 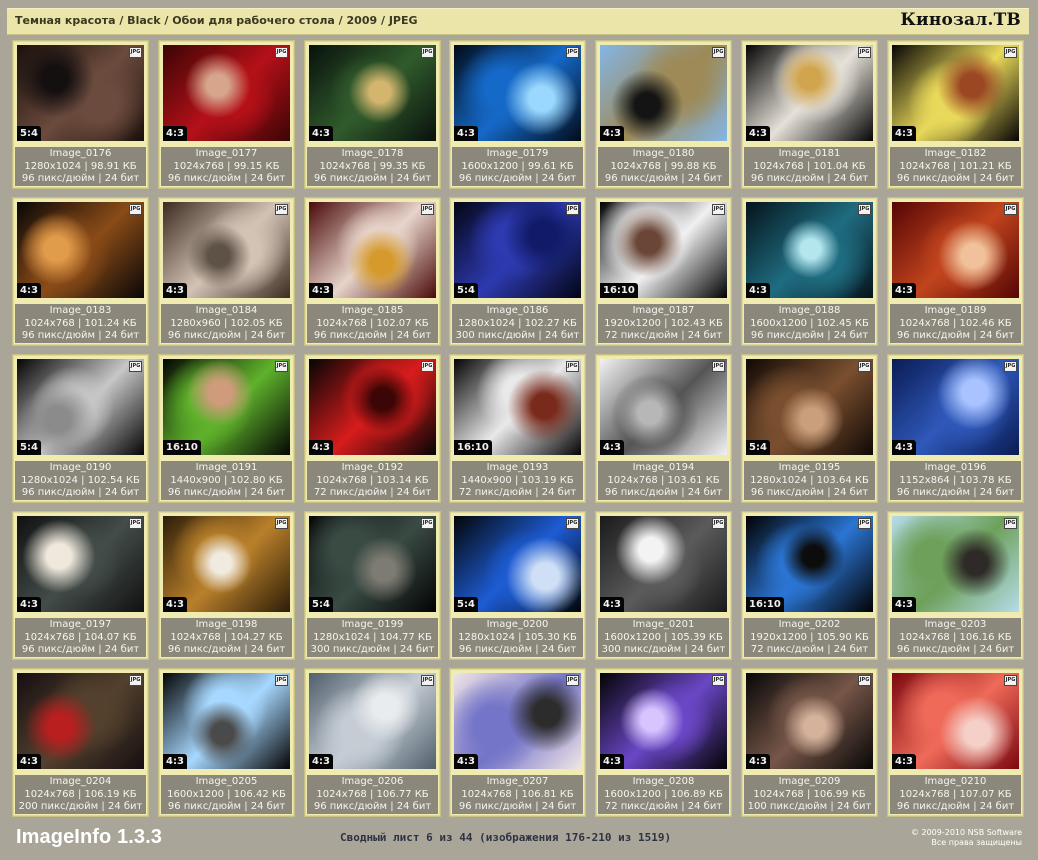 I want to click on aspect-ratio-badge: 16:10, so click(x=765, y=604).